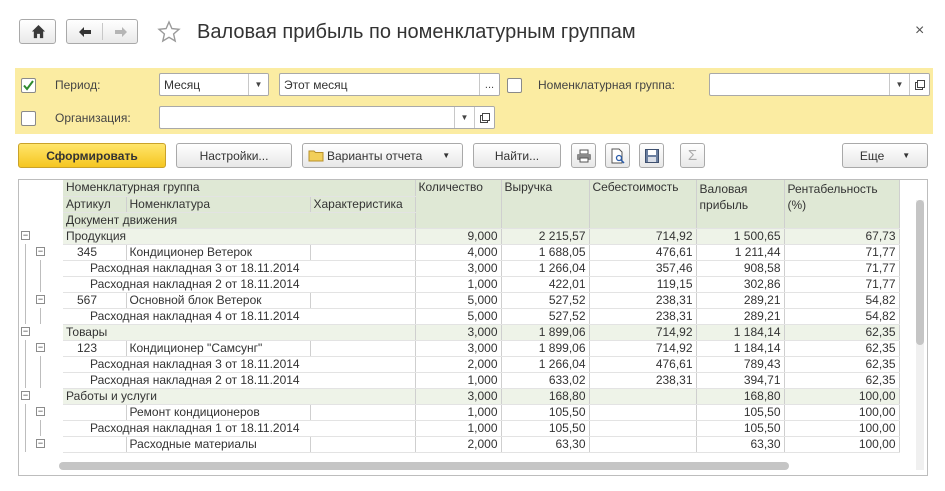 This screenshot has height=491, width=945. I want to click on nomgroup-field: ▼, so click(819, 84).